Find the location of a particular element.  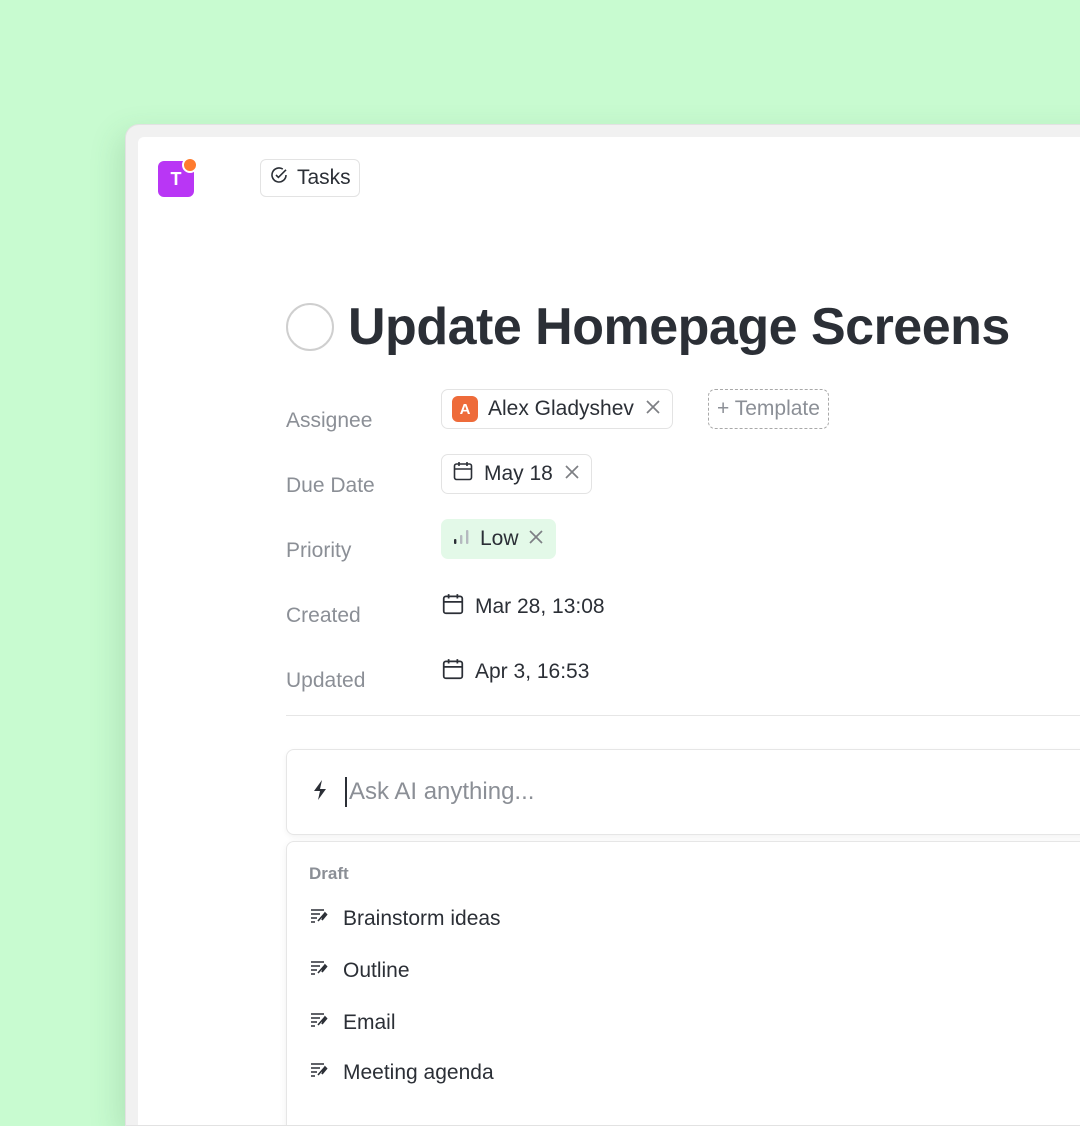

notification-dot is located at coordinates (190, 165).